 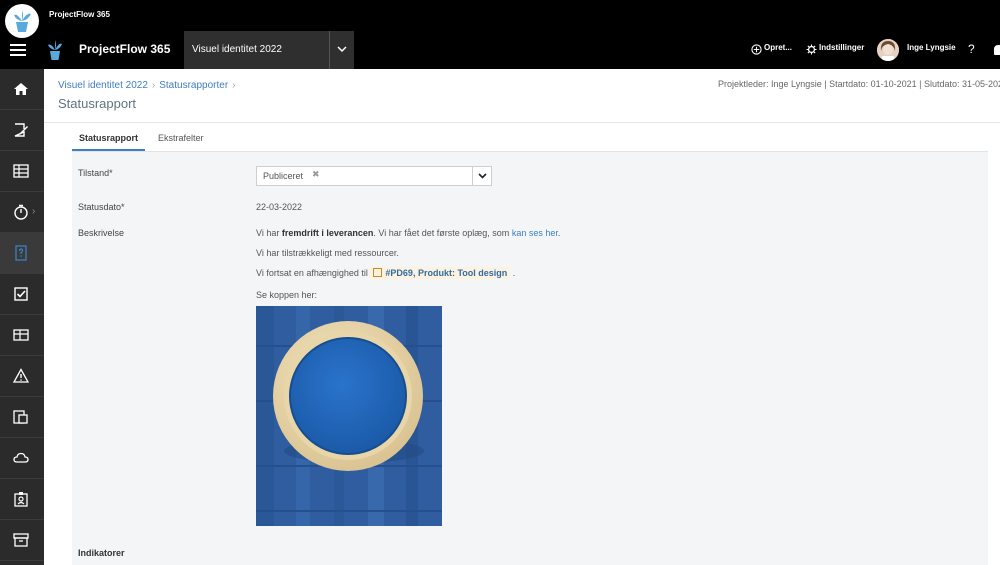 What do you see at coordinates (378, 272) in the screenshot?
I see `product-box-icon` at bounding box center [378, 272].